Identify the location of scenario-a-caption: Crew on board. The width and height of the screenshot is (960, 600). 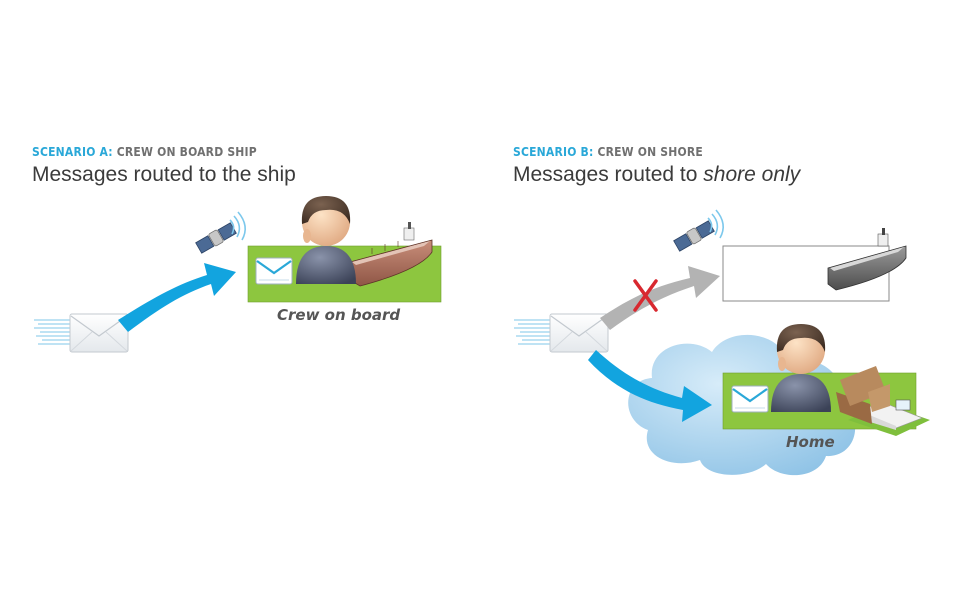
(339, 315).